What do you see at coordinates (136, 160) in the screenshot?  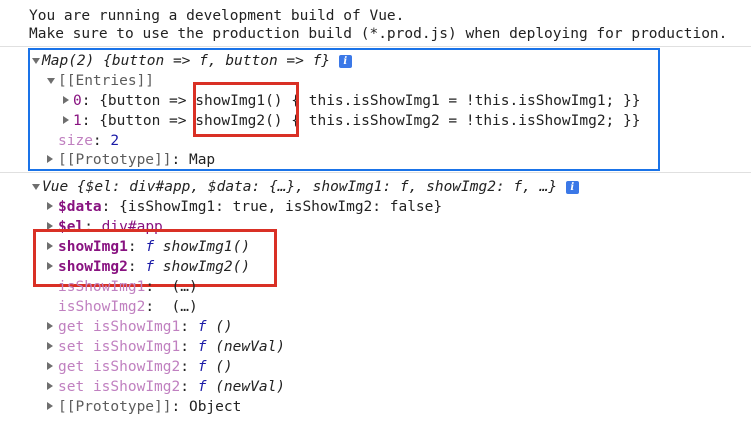 I see `map-prototype: [[Prototype]]: Map` at bounding box center [136, 160].